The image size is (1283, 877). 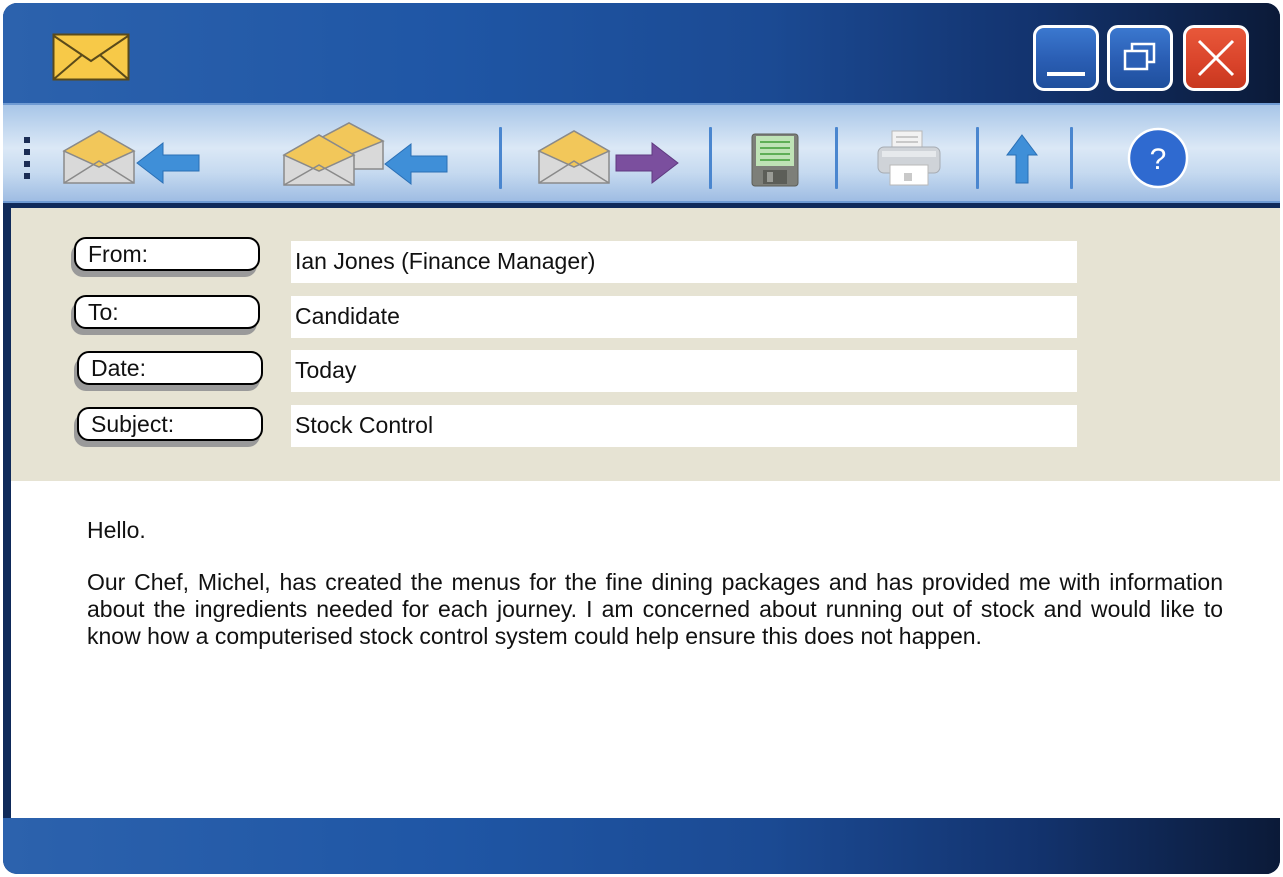 I want to click on date-label-tab: Date:, so click(x=168, y=371).